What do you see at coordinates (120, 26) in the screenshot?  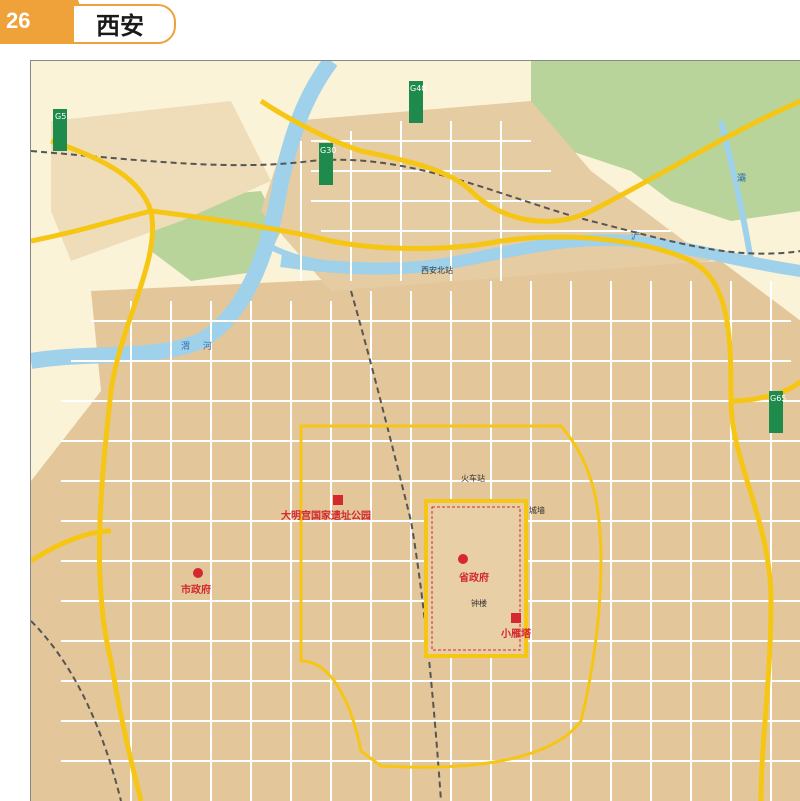 I see `map-title: 西安` at bounding box center [120, 26].